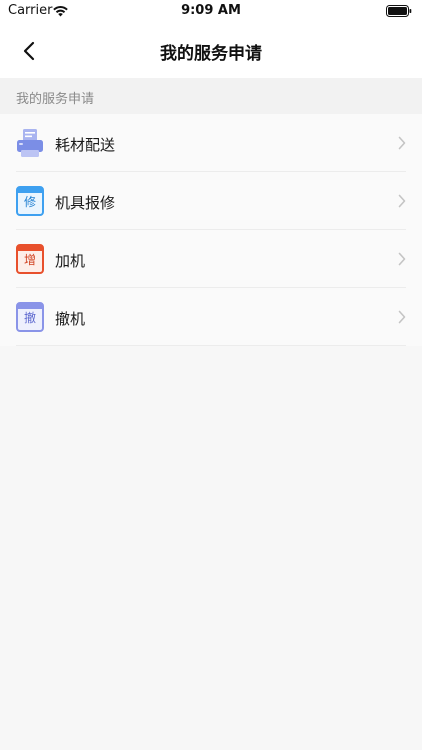 The width and height of the screenshot is (422, 750). Describe the element at coordinates (211, 201) in the screenshot. I see `list-item-equipment-repair: 修 机具报修` at that location.